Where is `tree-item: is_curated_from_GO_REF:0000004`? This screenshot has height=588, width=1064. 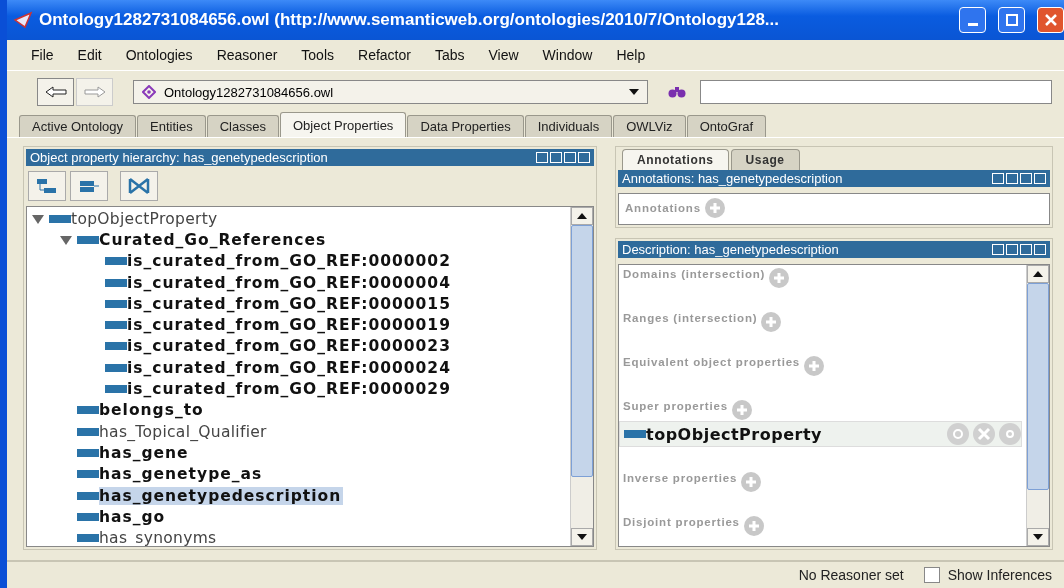 tree-item: is_curated_from_GO_REF:0000004 is located at coordinates (290, 282).